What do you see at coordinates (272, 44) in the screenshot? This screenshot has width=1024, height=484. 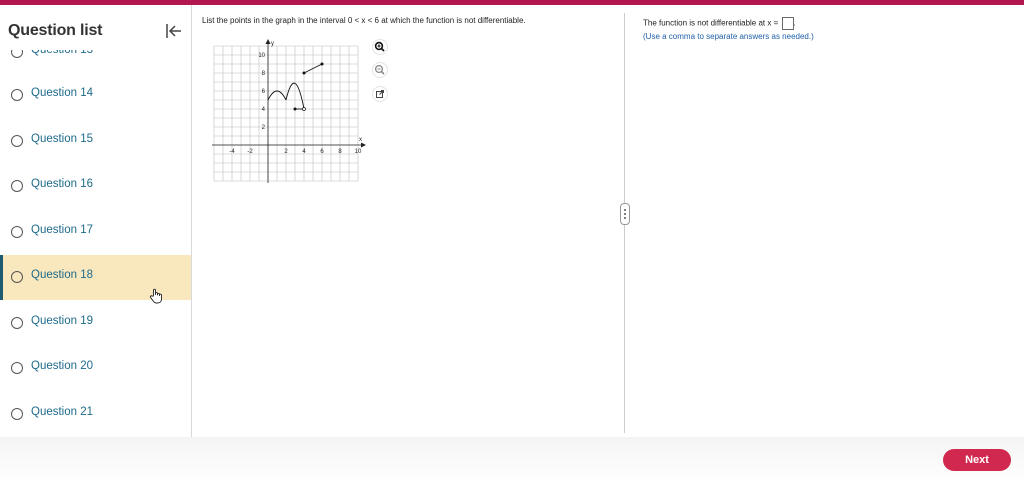 I see `y-axis-label: y` at bounding box center [272, 44].